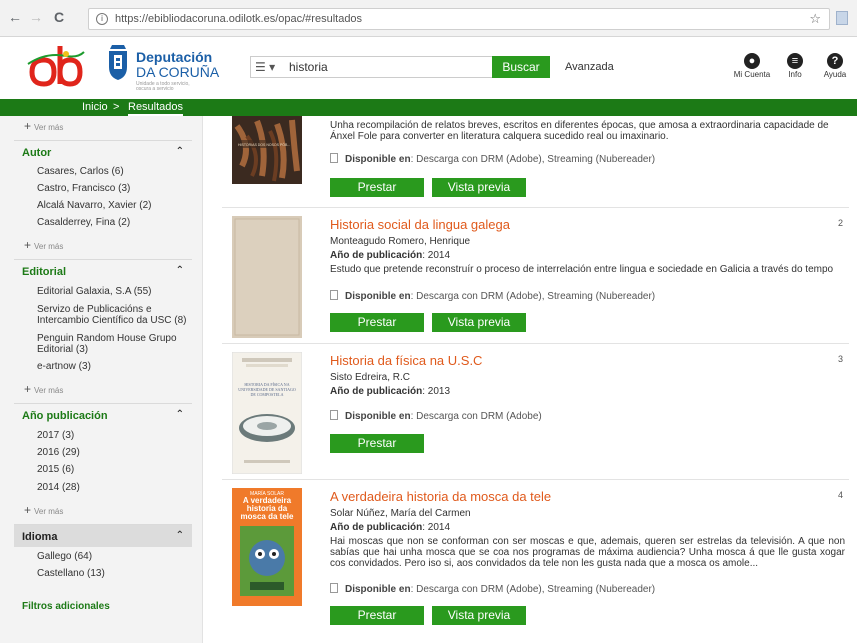  What do you see at coordinates (842, 18) in the screenshot?
I see `extension-icon` at bounding box center [842, 18].